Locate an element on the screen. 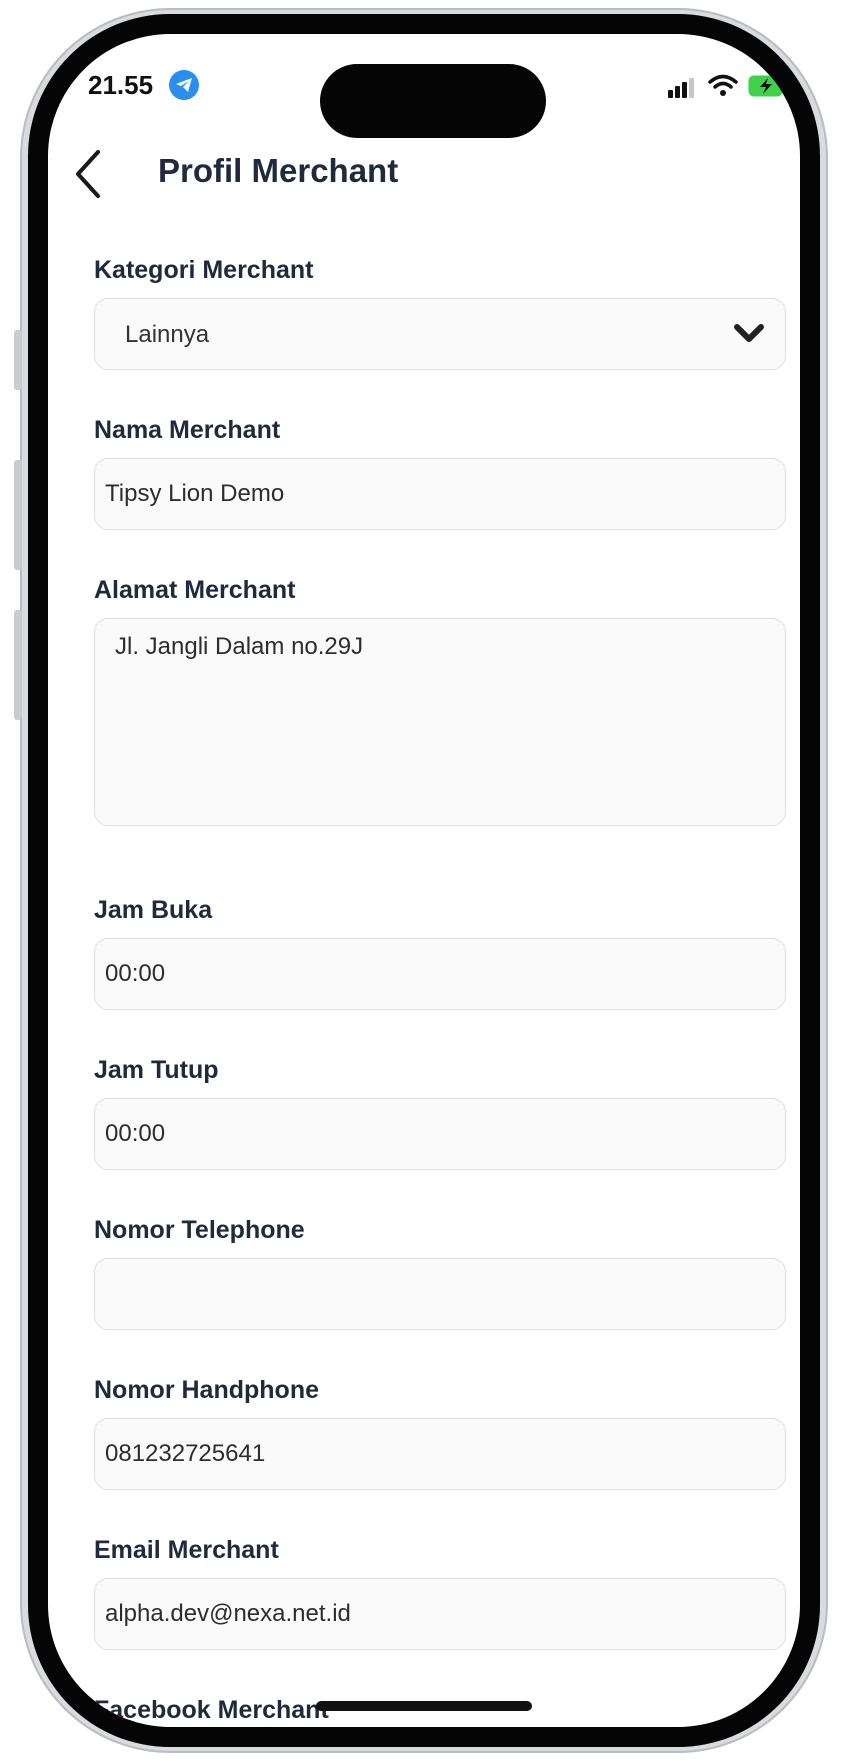 The image size is (842, 1761). volume-down-button is located at coordinates (18, 665).